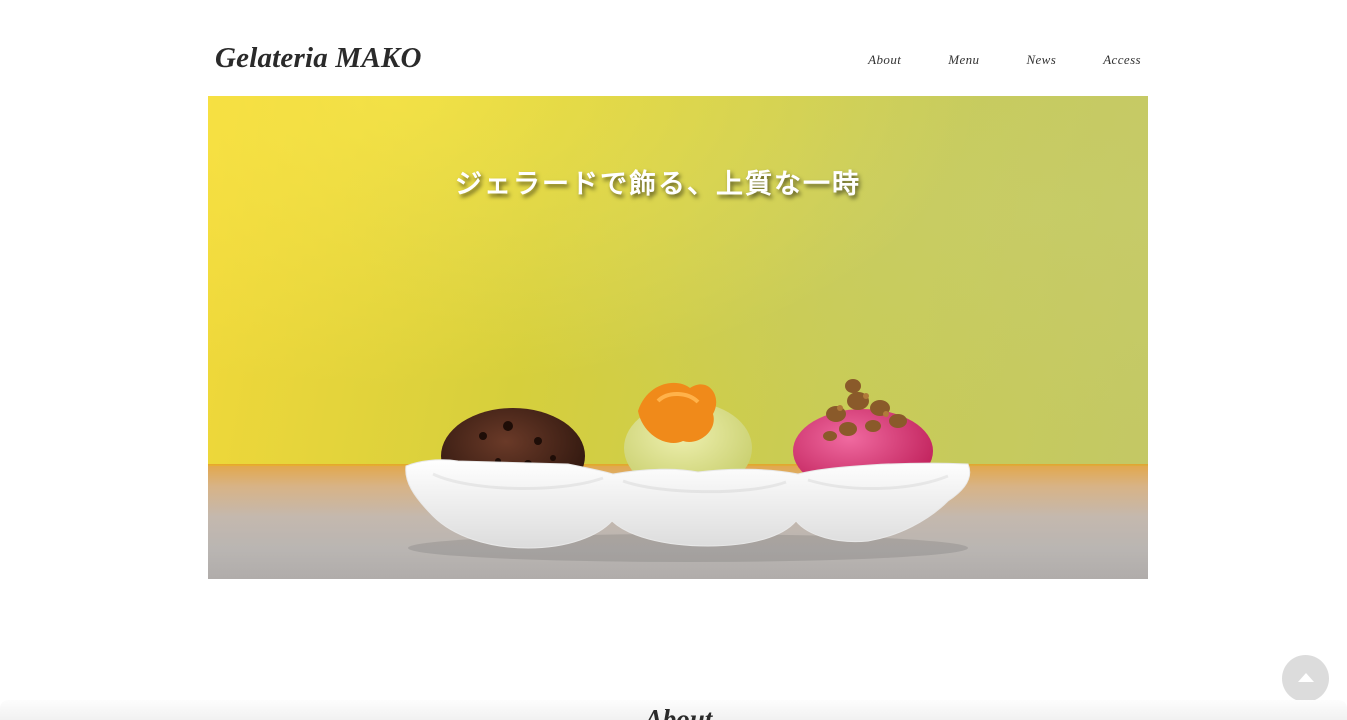 The width and height of the screenshot is (1347, 720). Describe the element at coordinates (678, 712) in the screenshot. I see `about-heading: About` at that location.